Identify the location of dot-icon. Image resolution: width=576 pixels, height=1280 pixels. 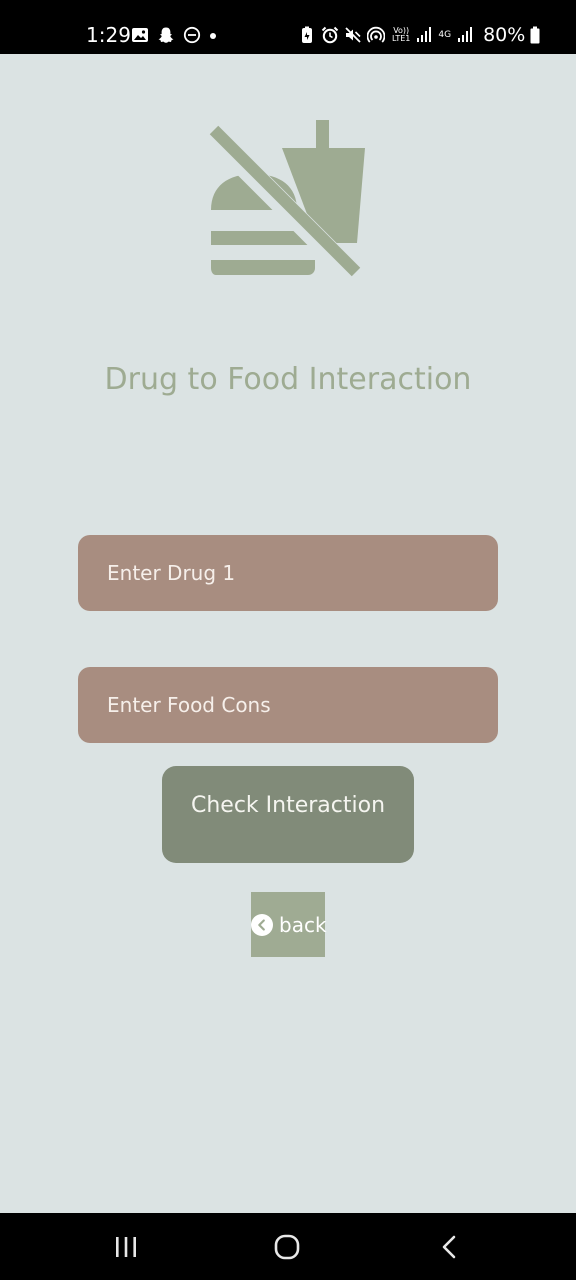
(213, 36).